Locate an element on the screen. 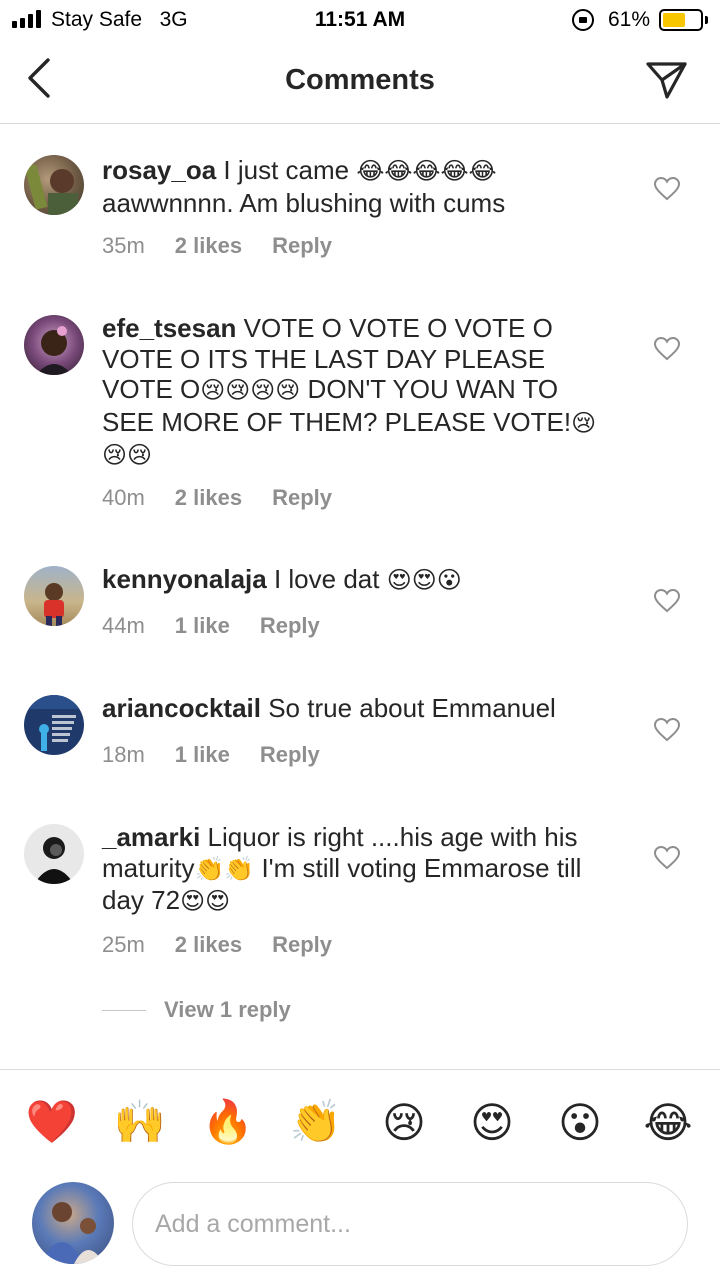 The width and height of the screenshot is (720, 1280). view-replies-label: View 1 reply is located at coordinates (227, 1009).